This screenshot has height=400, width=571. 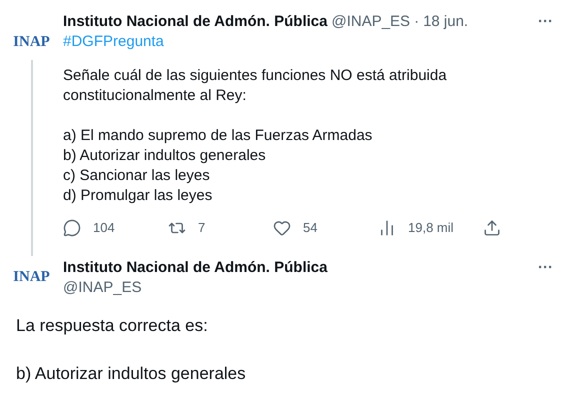 What do you see at coordinates (112, 326) in the screenshot?
I see `reply-text: La respuesta correcta es:` at bounding box center [112, 326].